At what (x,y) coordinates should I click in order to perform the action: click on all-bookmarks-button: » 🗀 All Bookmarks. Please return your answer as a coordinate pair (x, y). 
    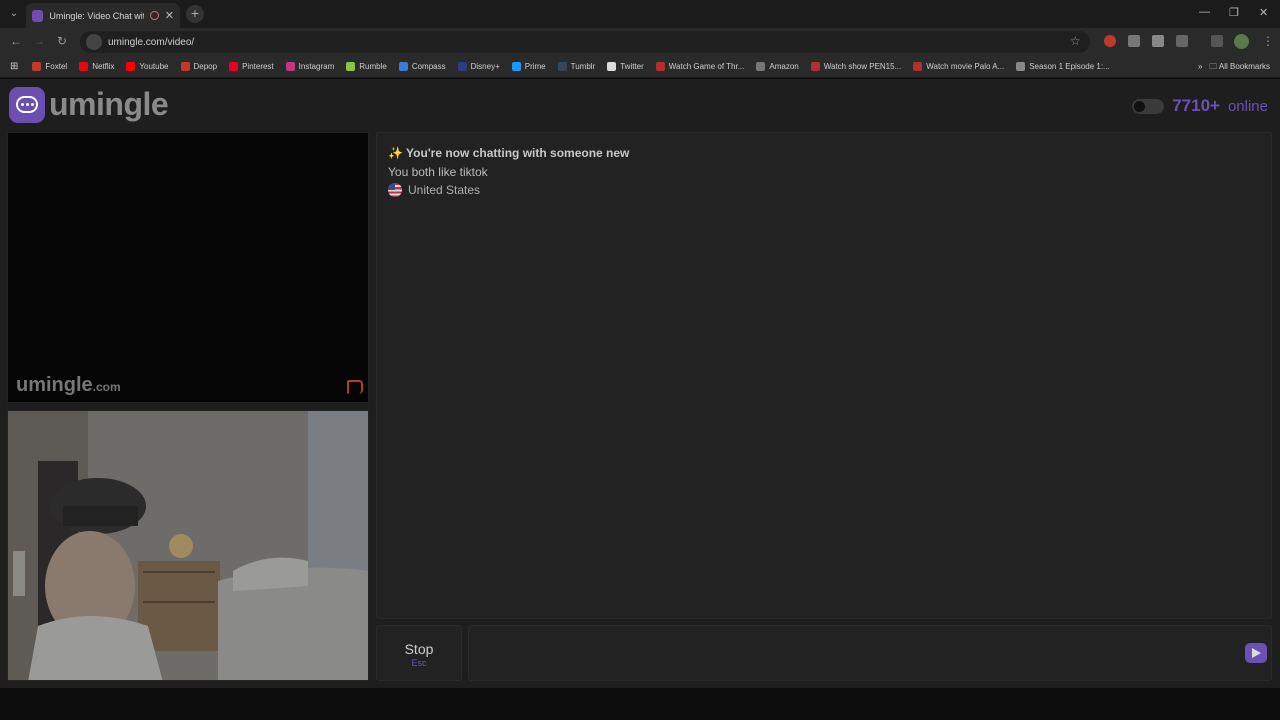
    Looking at the image, I should click on (1234, 68).